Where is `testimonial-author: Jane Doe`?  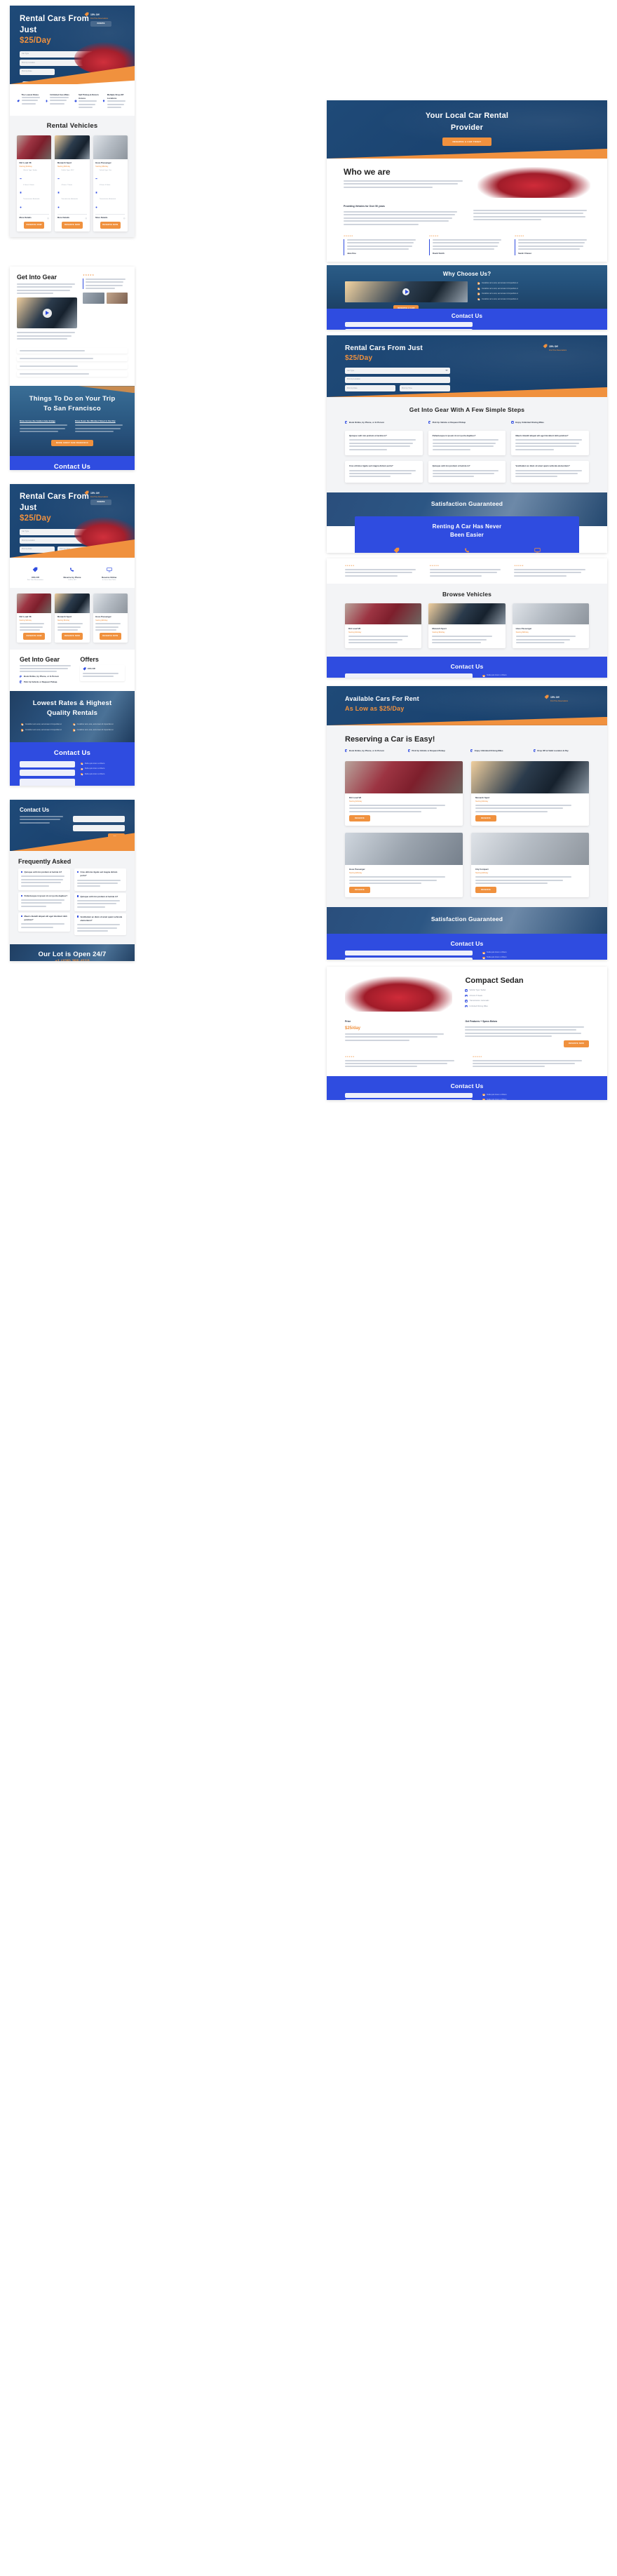
testimonial-author: Jane Doe is located at coordinates (351, 254).